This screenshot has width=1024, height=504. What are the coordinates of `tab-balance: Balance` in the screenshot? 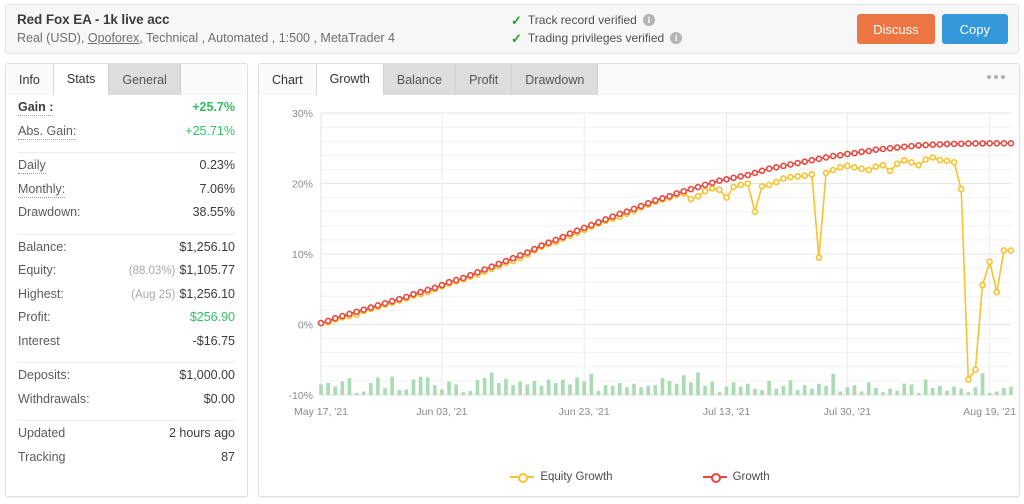 It's located at (420, 79).